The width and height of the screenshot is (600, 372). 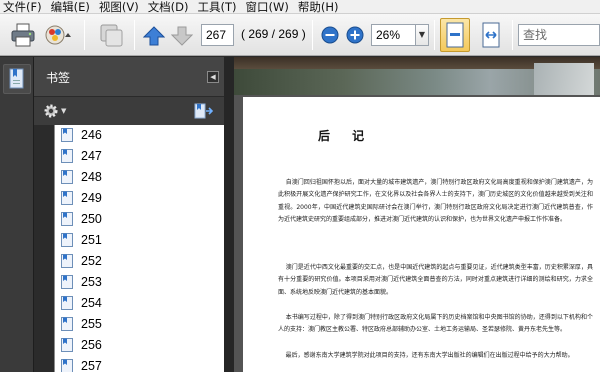 I want to click on fit-width-icon, so click(x=491, y=35).